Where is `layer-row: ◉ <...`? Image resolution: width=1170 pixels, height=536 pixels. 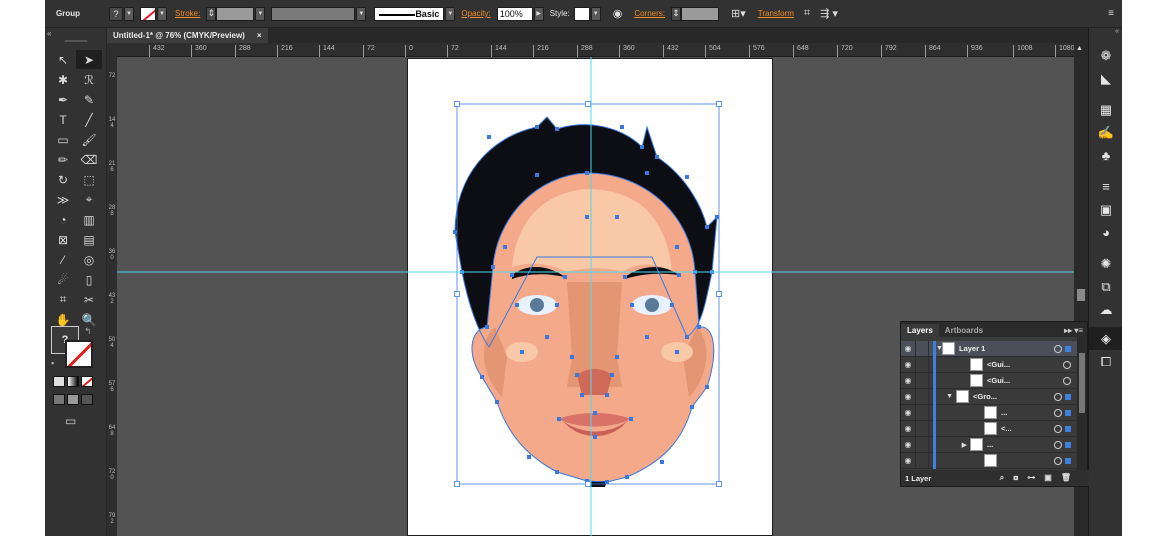 layer-row: ◉ <... is located at coordinates (989, 428).